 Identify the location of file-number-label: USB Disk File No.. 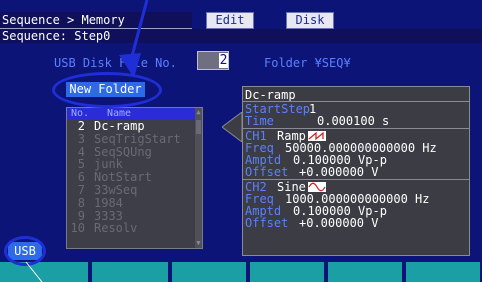
(115, 63).